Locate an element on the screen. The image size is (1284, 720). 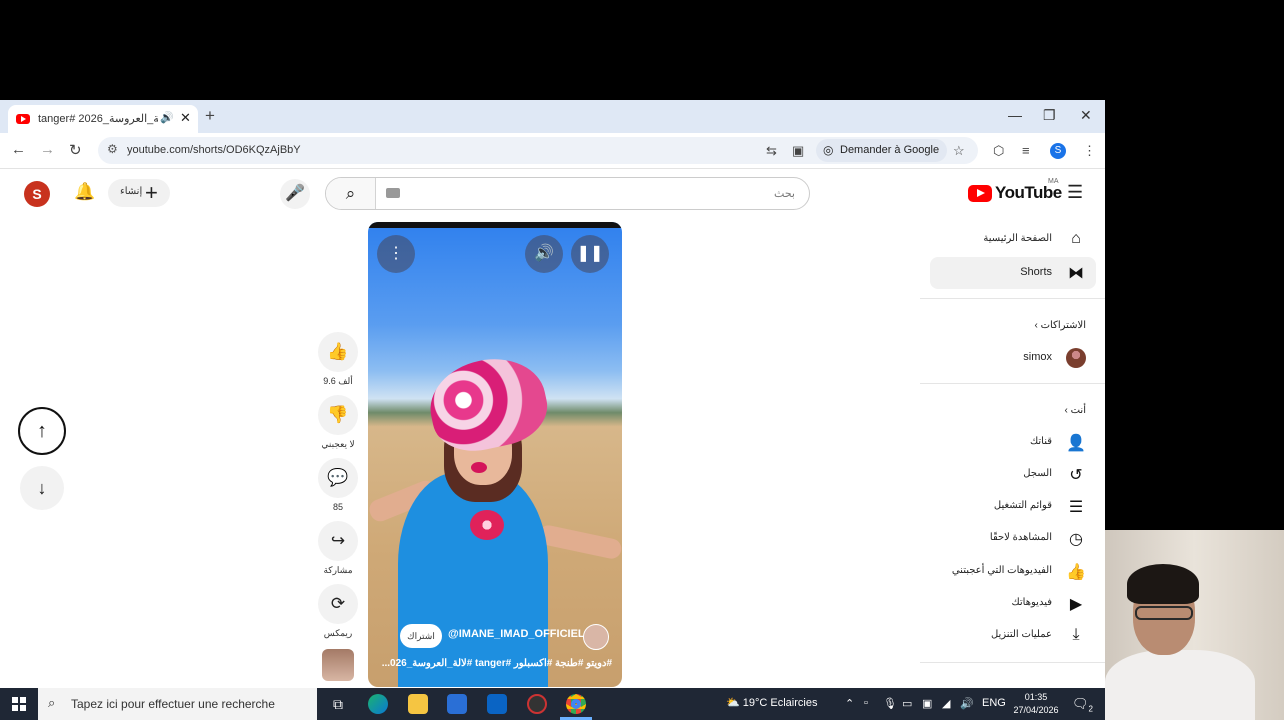
sidebar-item-home: الصفحة الرئيسية ⌂ is located at coordinates (1013, 240).